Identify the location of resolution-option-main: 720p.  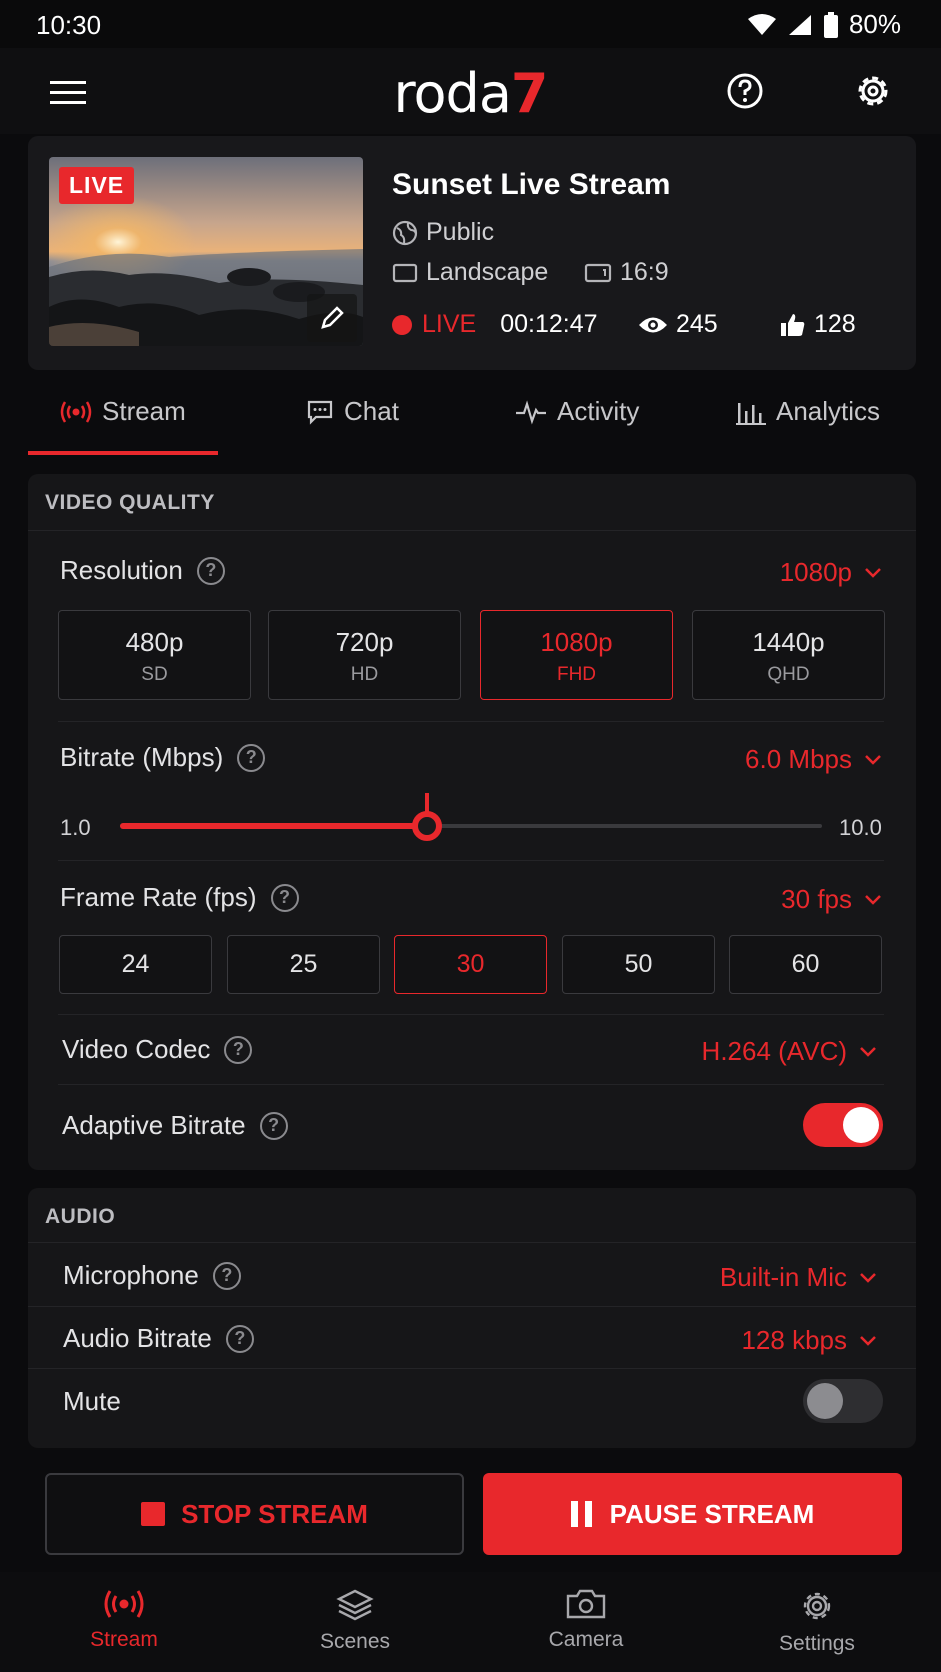
(364, 642).